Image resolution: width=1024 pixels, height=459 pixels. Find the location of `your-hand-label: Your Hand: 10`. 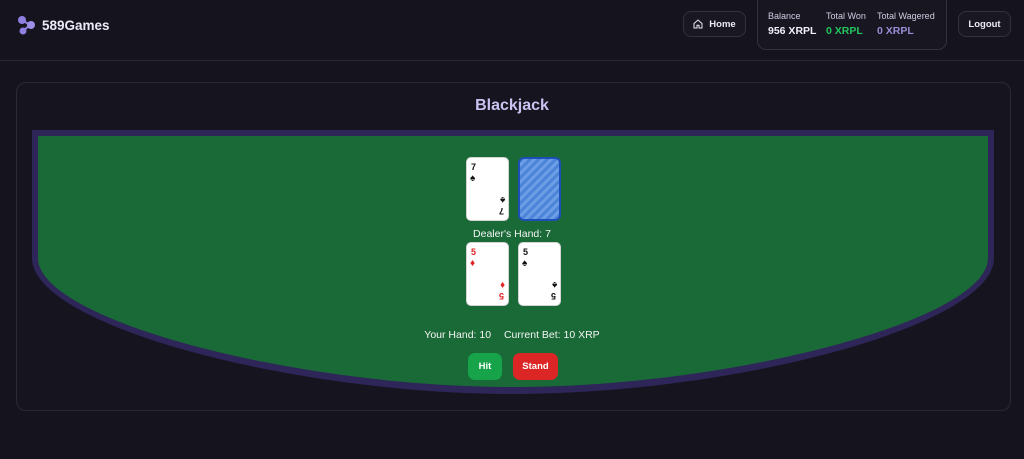

your-hand-label: Your Hand: 10 is located at coordinates (458, 335).